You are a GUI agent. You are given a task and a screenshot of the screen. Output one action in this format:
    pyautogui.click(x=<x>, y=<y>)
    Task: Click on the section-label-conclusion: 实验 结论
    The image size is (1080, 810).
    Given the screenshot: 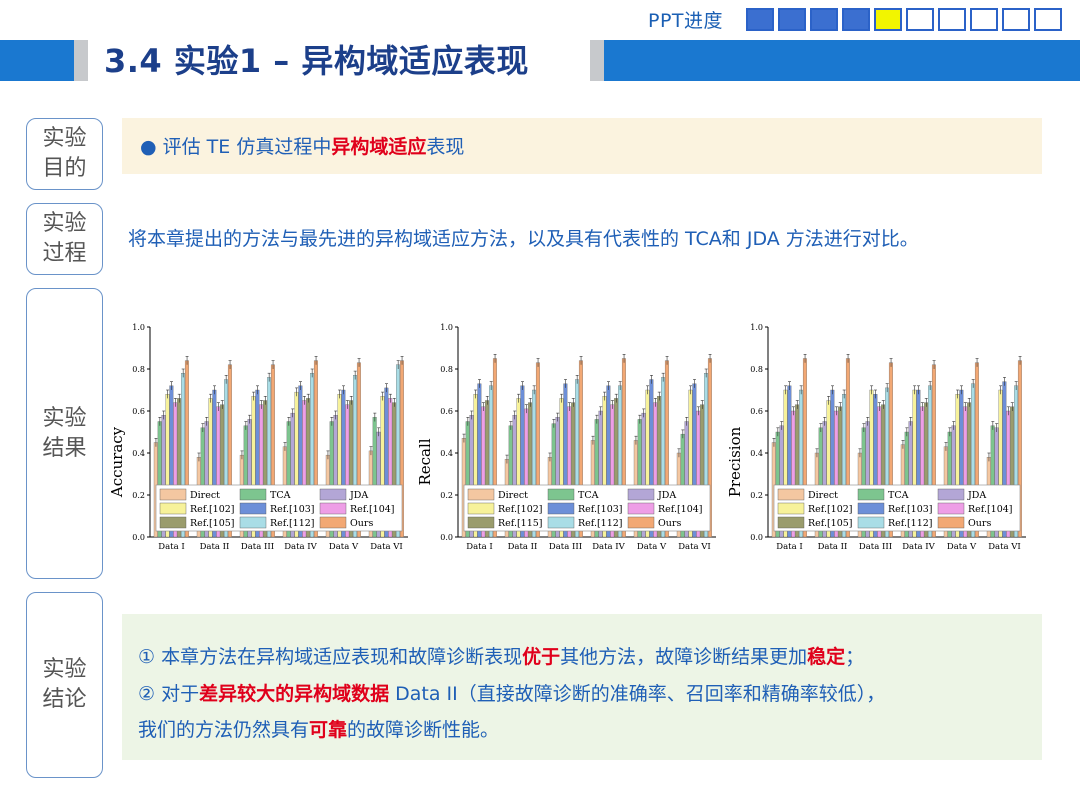 What is the action you would take?
    pyautogui.click(x=64, y=685)
    